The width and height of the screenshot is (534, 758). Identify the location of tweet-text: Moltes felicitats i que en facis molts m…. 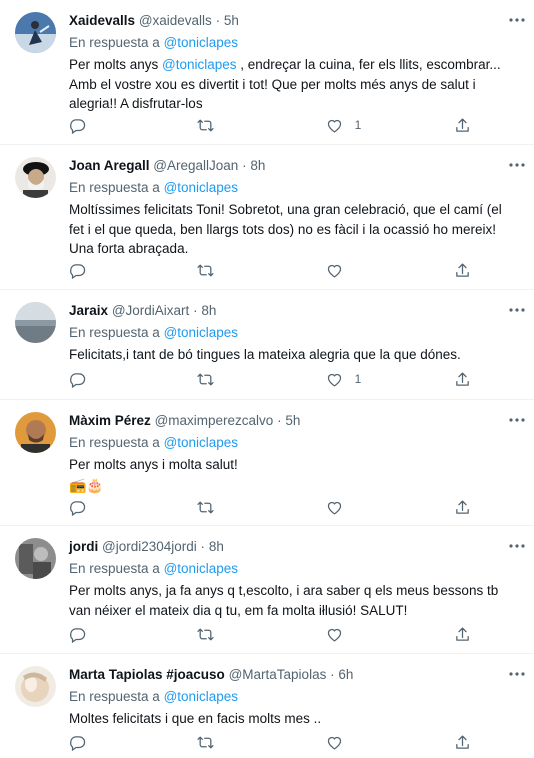
(195, 718).